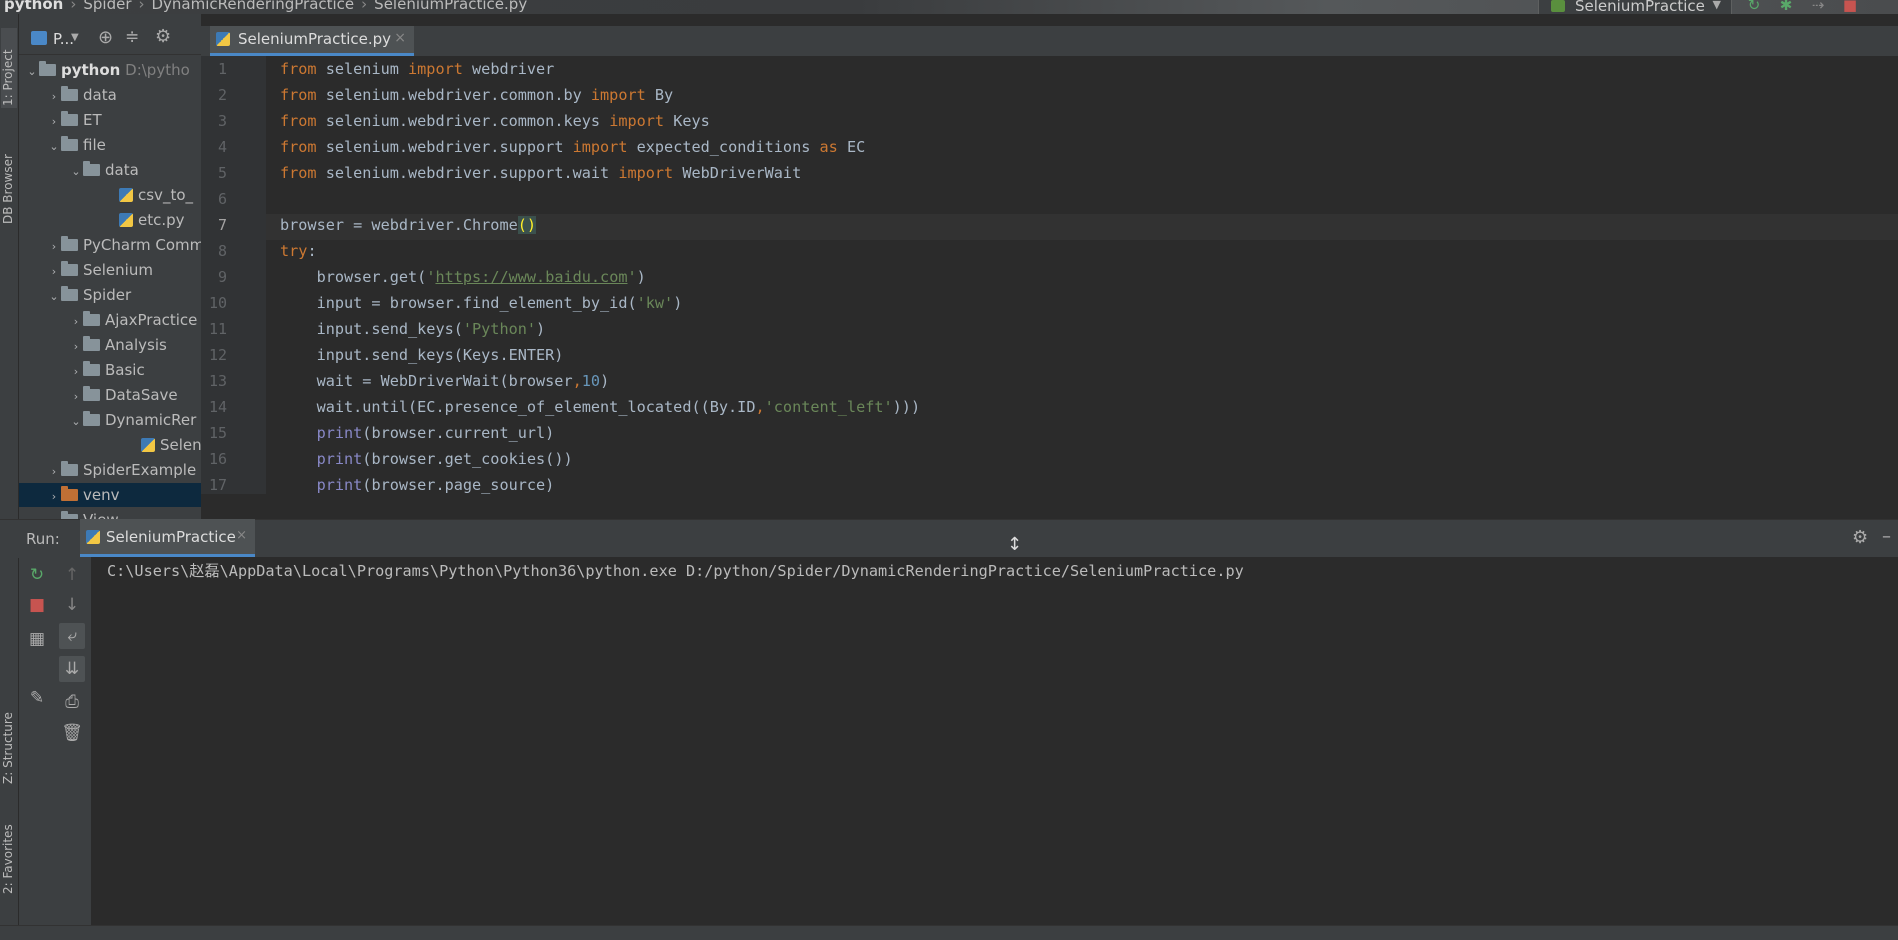 This screenshot has height=940, width=1898. What do you see at coordinates (72, 702) in the screenshot?
I see `print-icon: ⎙` at bounding box center [72, 702].